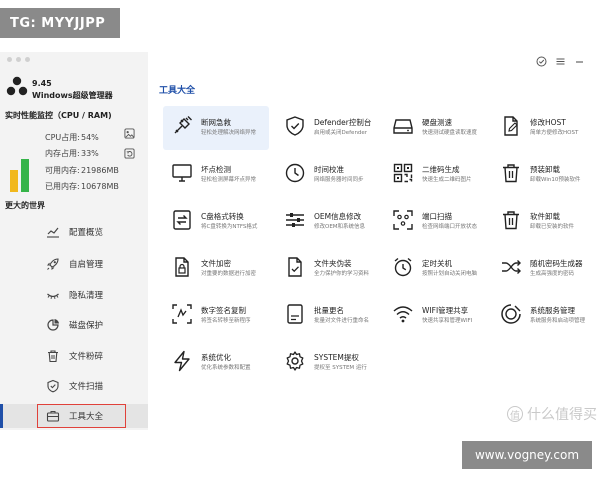 The image size is (600, 480). I want to click on zhi-icon: 值, so click(515, 414).